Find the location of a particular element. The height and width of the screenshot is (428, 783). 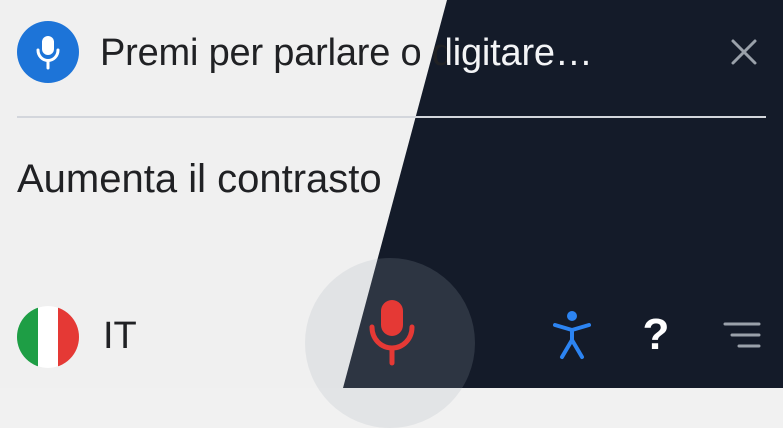

accessibility-icon is located at coordinates (572, 335).